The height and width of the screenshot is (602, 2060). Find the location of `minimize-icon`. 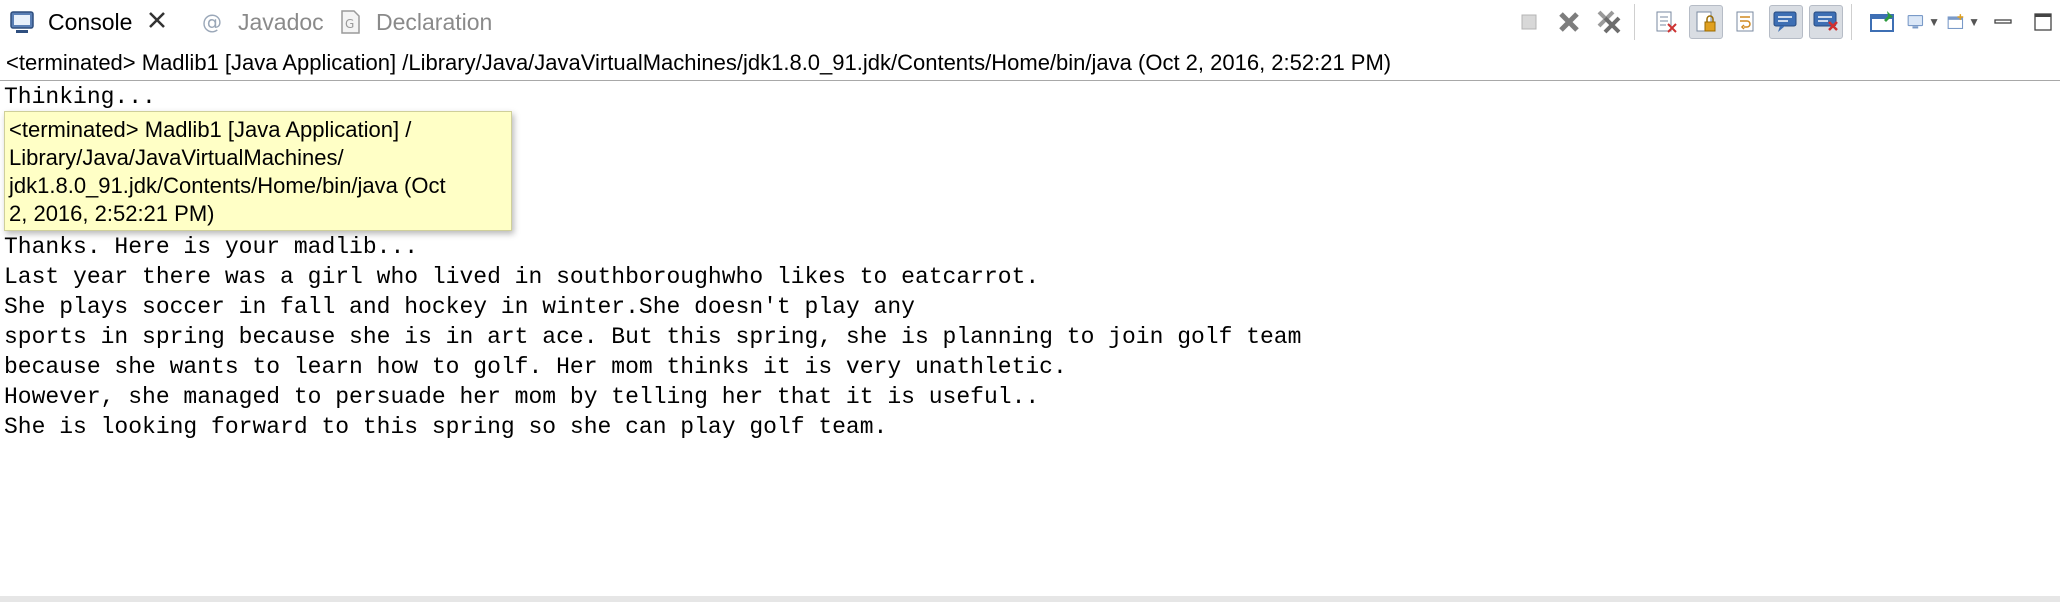

minimize-icon is located at coordinates (2003, 22).